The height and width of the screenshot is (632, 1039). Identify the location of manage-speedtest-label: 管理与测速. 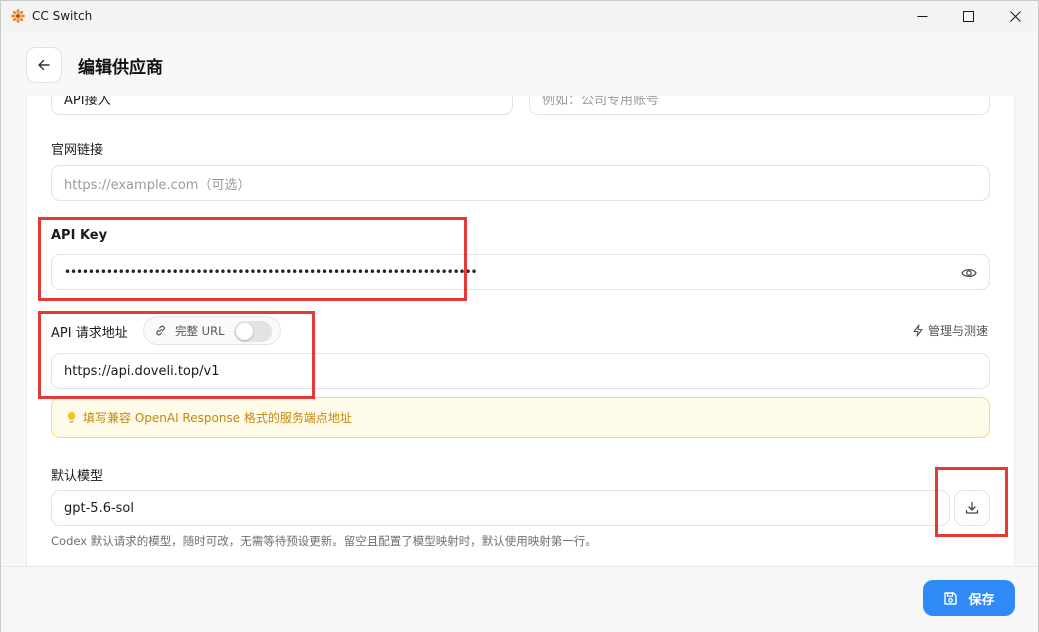
(958, 331).